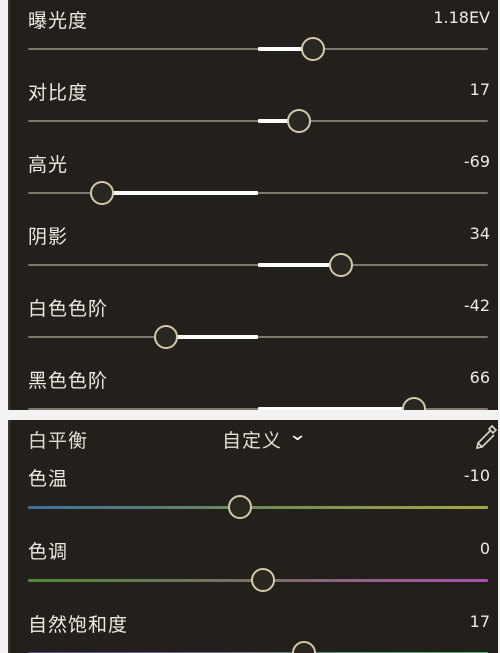 The height and width of the screenshot is (653, 500). What do you see at coordinates (340, 265) in the screenshot?
I see `shadows-thumb` at bounding box center [340, 265].